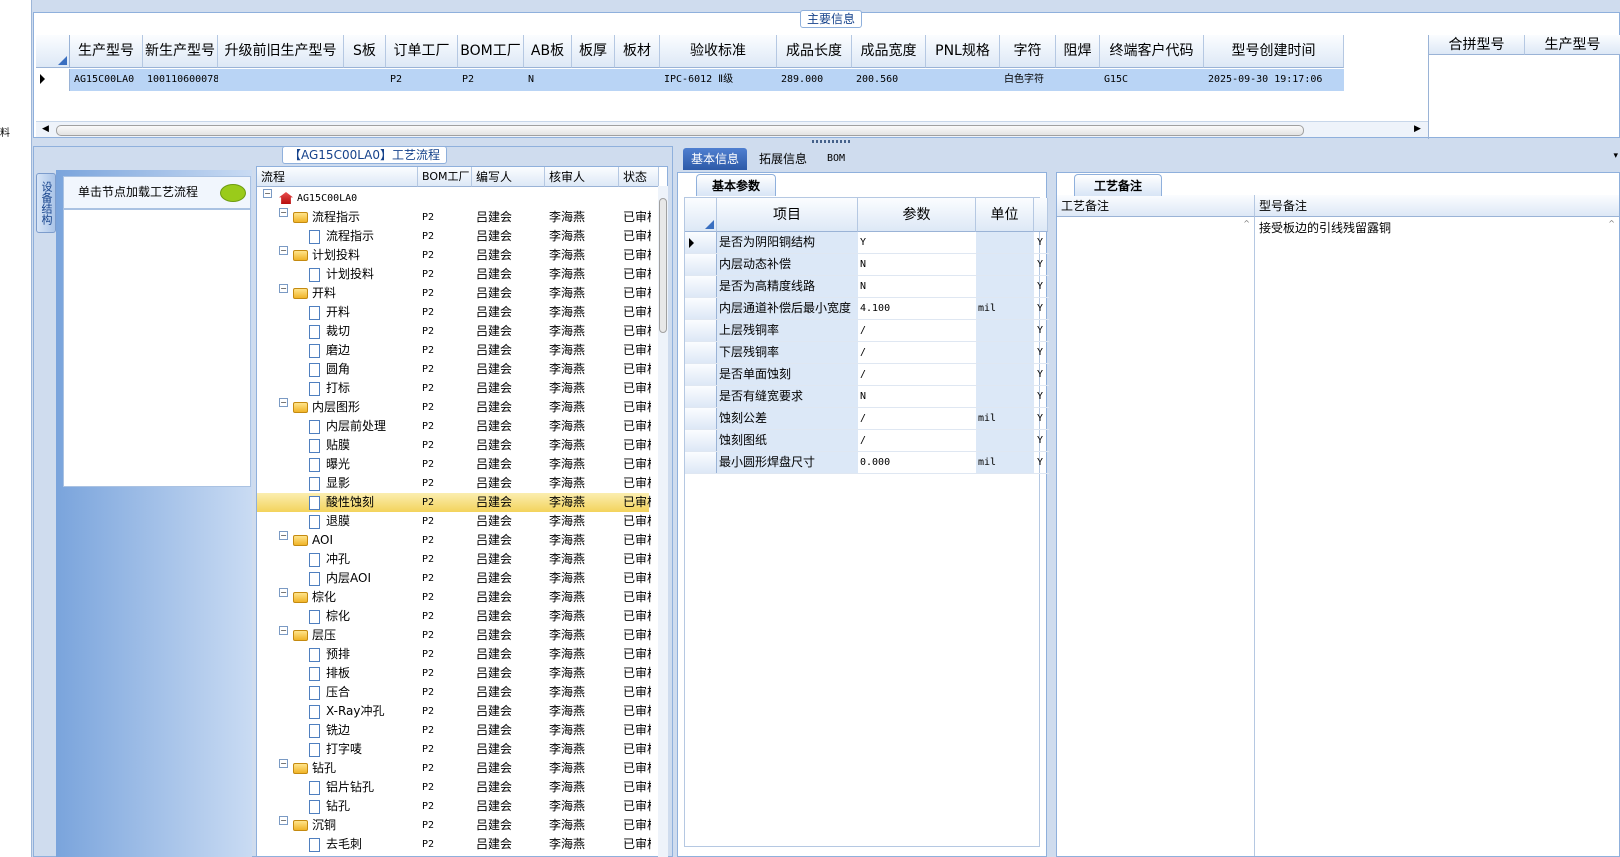 The image size is (1620, 857). I want to click on tree-step-row: 退膜 P2 吕建会 李海燕 已审核, so click(454, 521).